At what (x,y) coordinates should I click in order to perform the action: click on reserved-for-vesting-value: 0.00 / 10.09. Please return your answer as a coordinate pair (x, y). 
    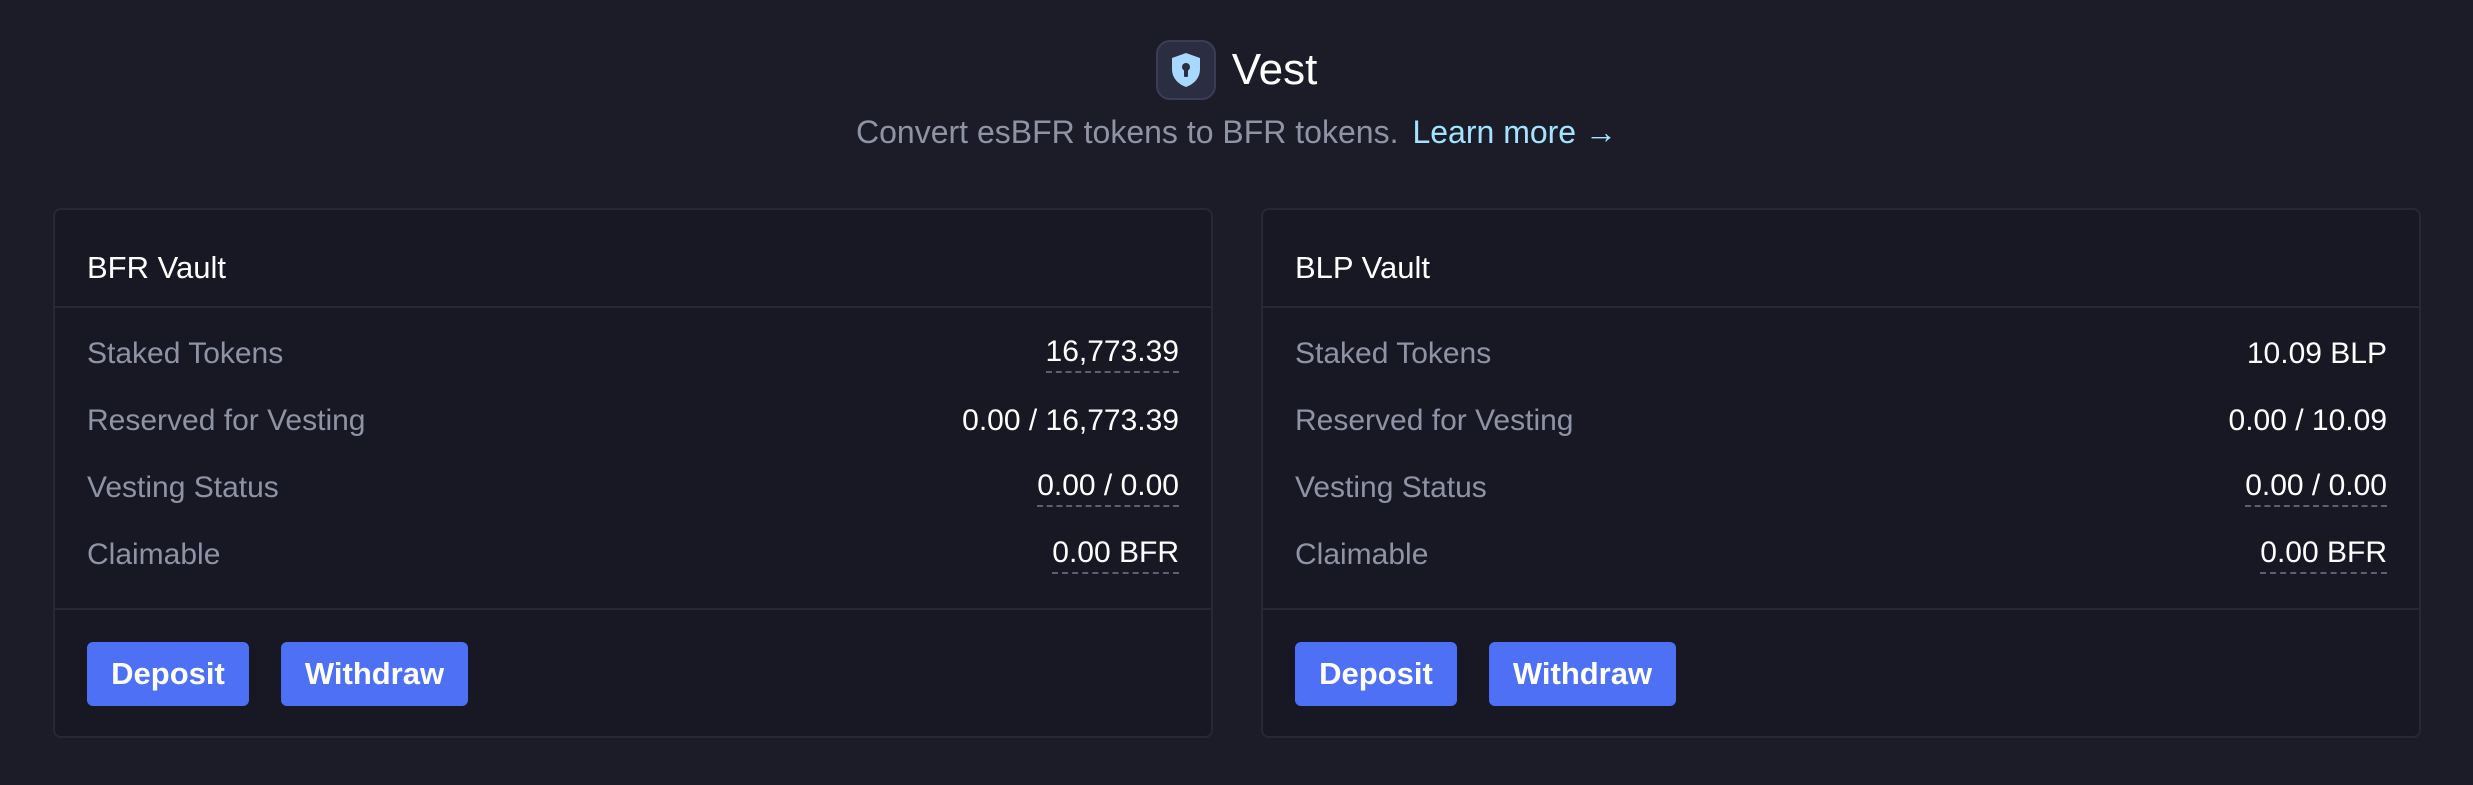
    Looking at the image, I should click on (2307, 420).